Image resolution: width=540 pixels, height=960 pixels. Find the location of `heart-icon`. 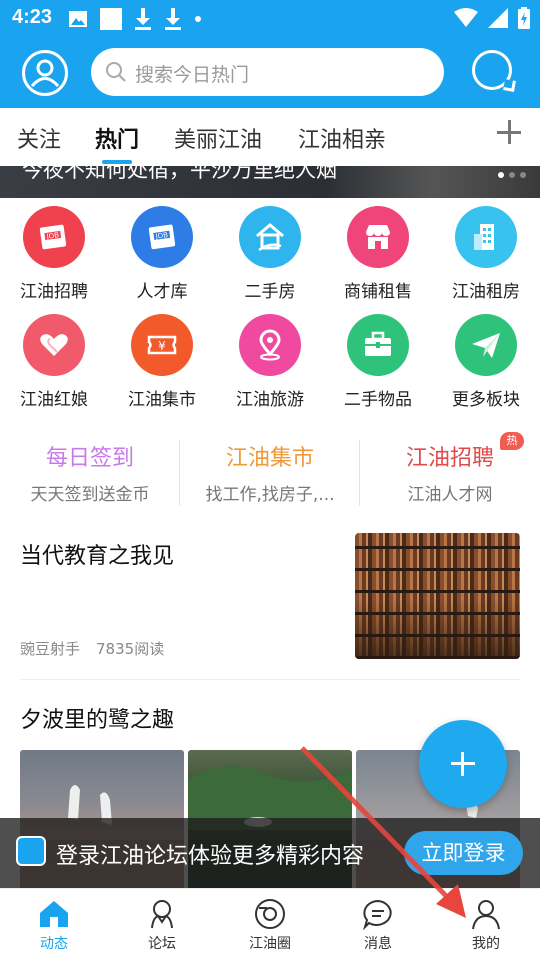

heart-icon is located at coordinates (54, 345).